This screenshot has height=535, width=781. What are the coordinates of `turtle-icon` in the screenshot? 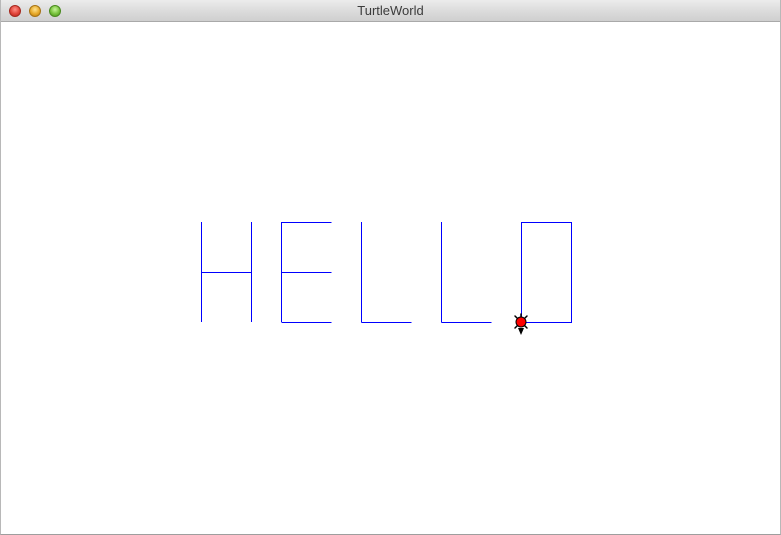 It's located at (521, 324).